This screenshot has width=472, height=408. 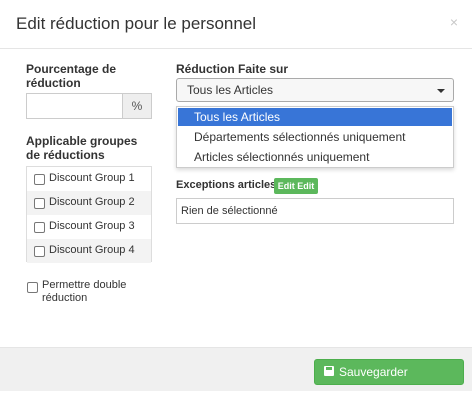 I want to click on group-label: Discount Group 4, so click(x=92, y=250).